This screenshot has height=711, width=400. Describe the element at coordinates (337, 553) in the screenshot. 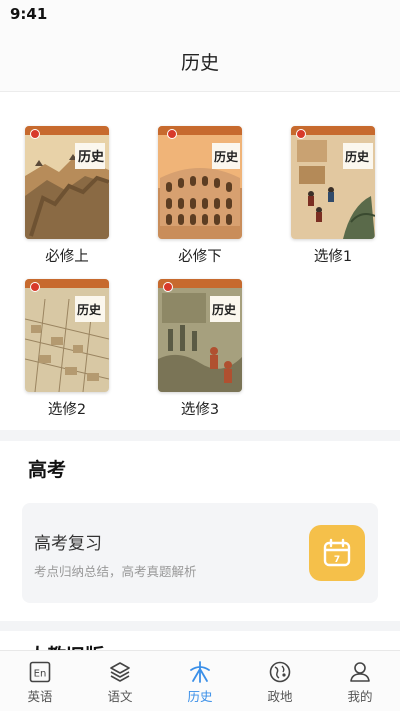

I see `calendar-icon: 7` at that location.